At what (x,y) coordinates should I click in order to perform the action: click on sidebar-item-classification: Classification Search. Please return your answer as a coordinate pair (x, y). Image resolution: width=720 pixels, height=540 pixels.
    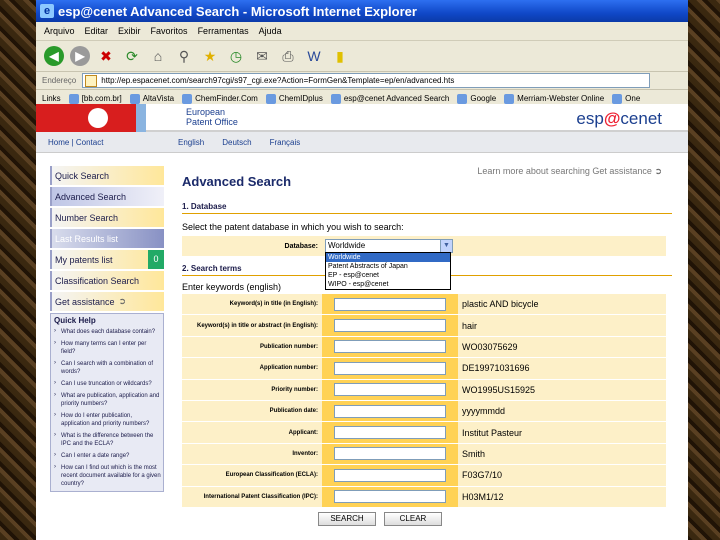
    Looking at the image, I should click on (107, 280).